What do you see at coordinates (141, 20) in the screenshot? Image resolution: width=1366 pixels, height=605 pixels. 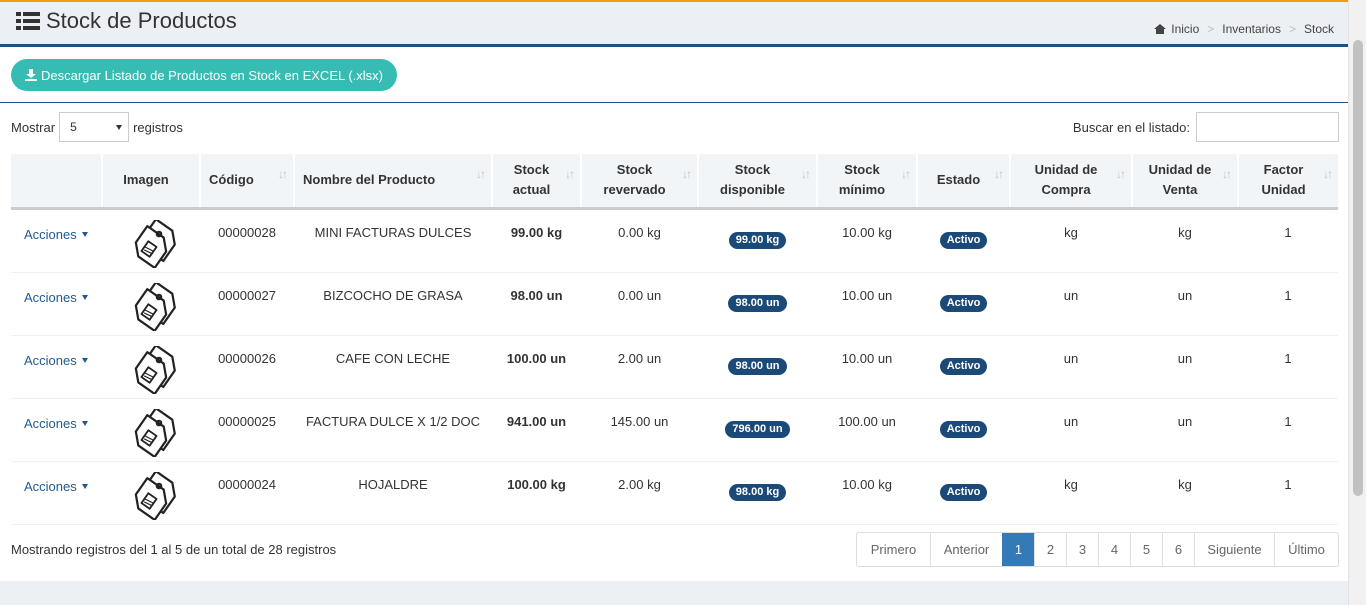 I see `page-title-text: Stock de Productos` at bounding box center [141, 20].